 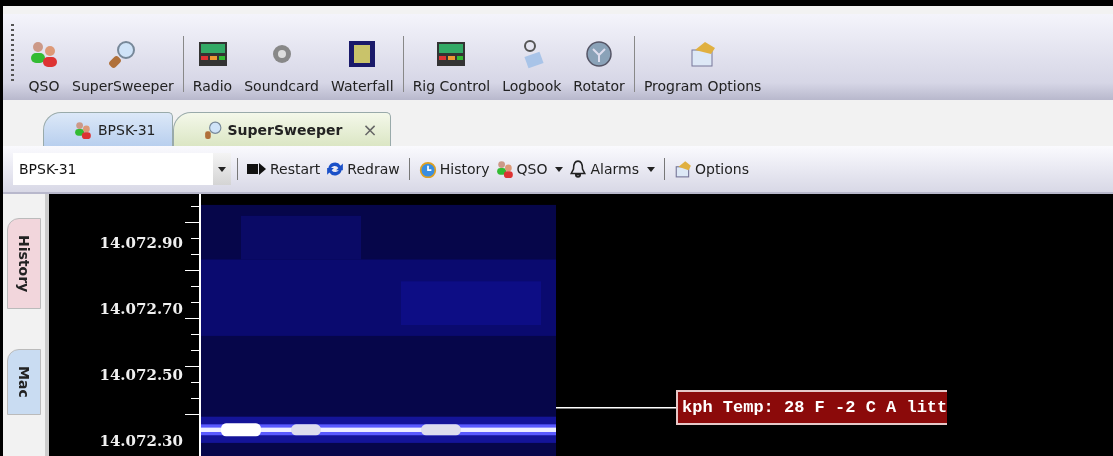 What do you see at coordinates (427, 169) in the screenshot?
I see `clock-icon` at bounding box center [427, 169].